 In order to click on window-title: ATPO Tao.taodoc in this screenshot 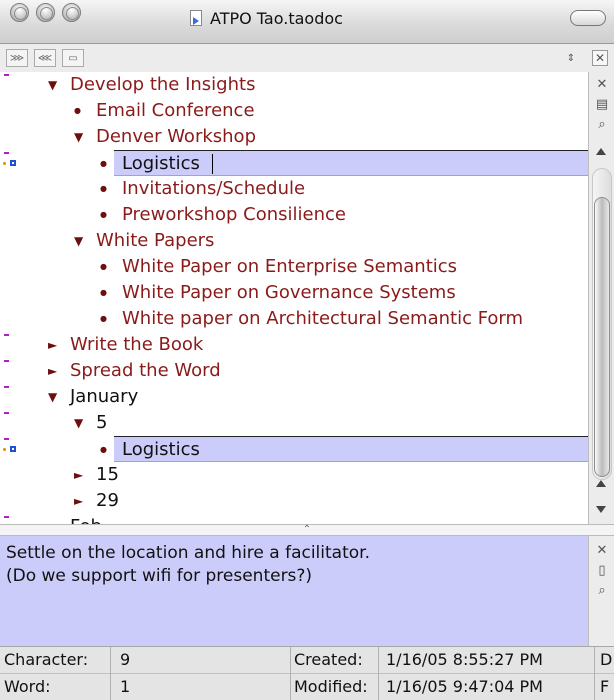, I will do `click(276, 18)`.